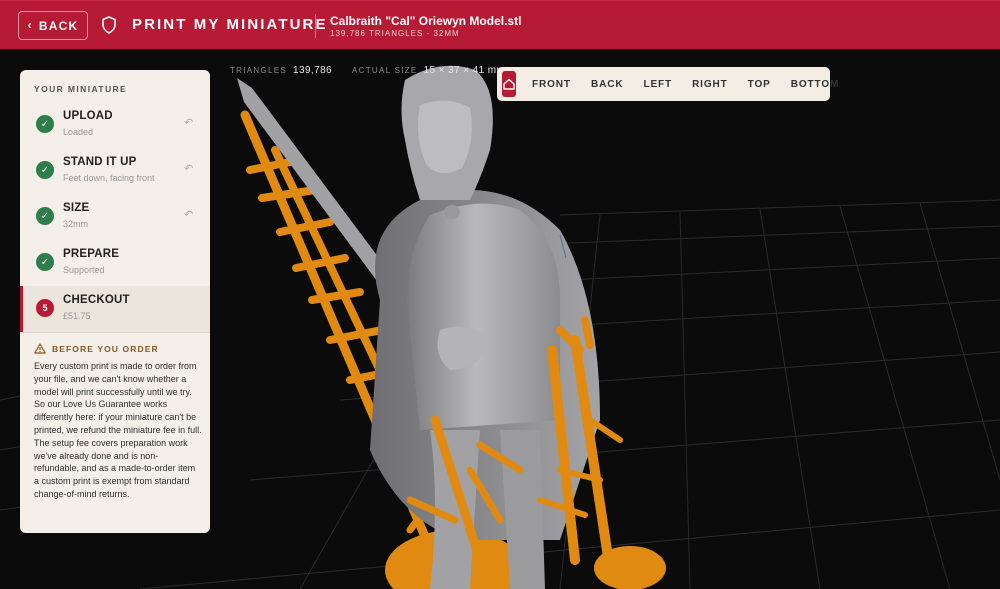 The height and width of the screenshot is (589, 1000). Describe the element at coordinates (230, 24) in the screenshot. I see `page-title: PRINT MY MINIATURE` at that location.